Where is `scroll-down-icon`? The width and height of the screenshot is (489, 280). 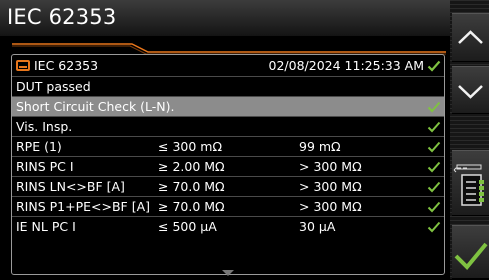 scroll-down-icon is located at coordinates (470, 92).